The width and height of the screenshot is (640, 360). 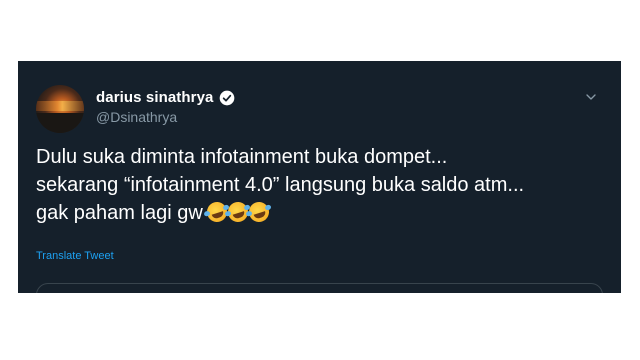 I want to click on author-handle: @Dsinathrya, so click(x=136, y=117).